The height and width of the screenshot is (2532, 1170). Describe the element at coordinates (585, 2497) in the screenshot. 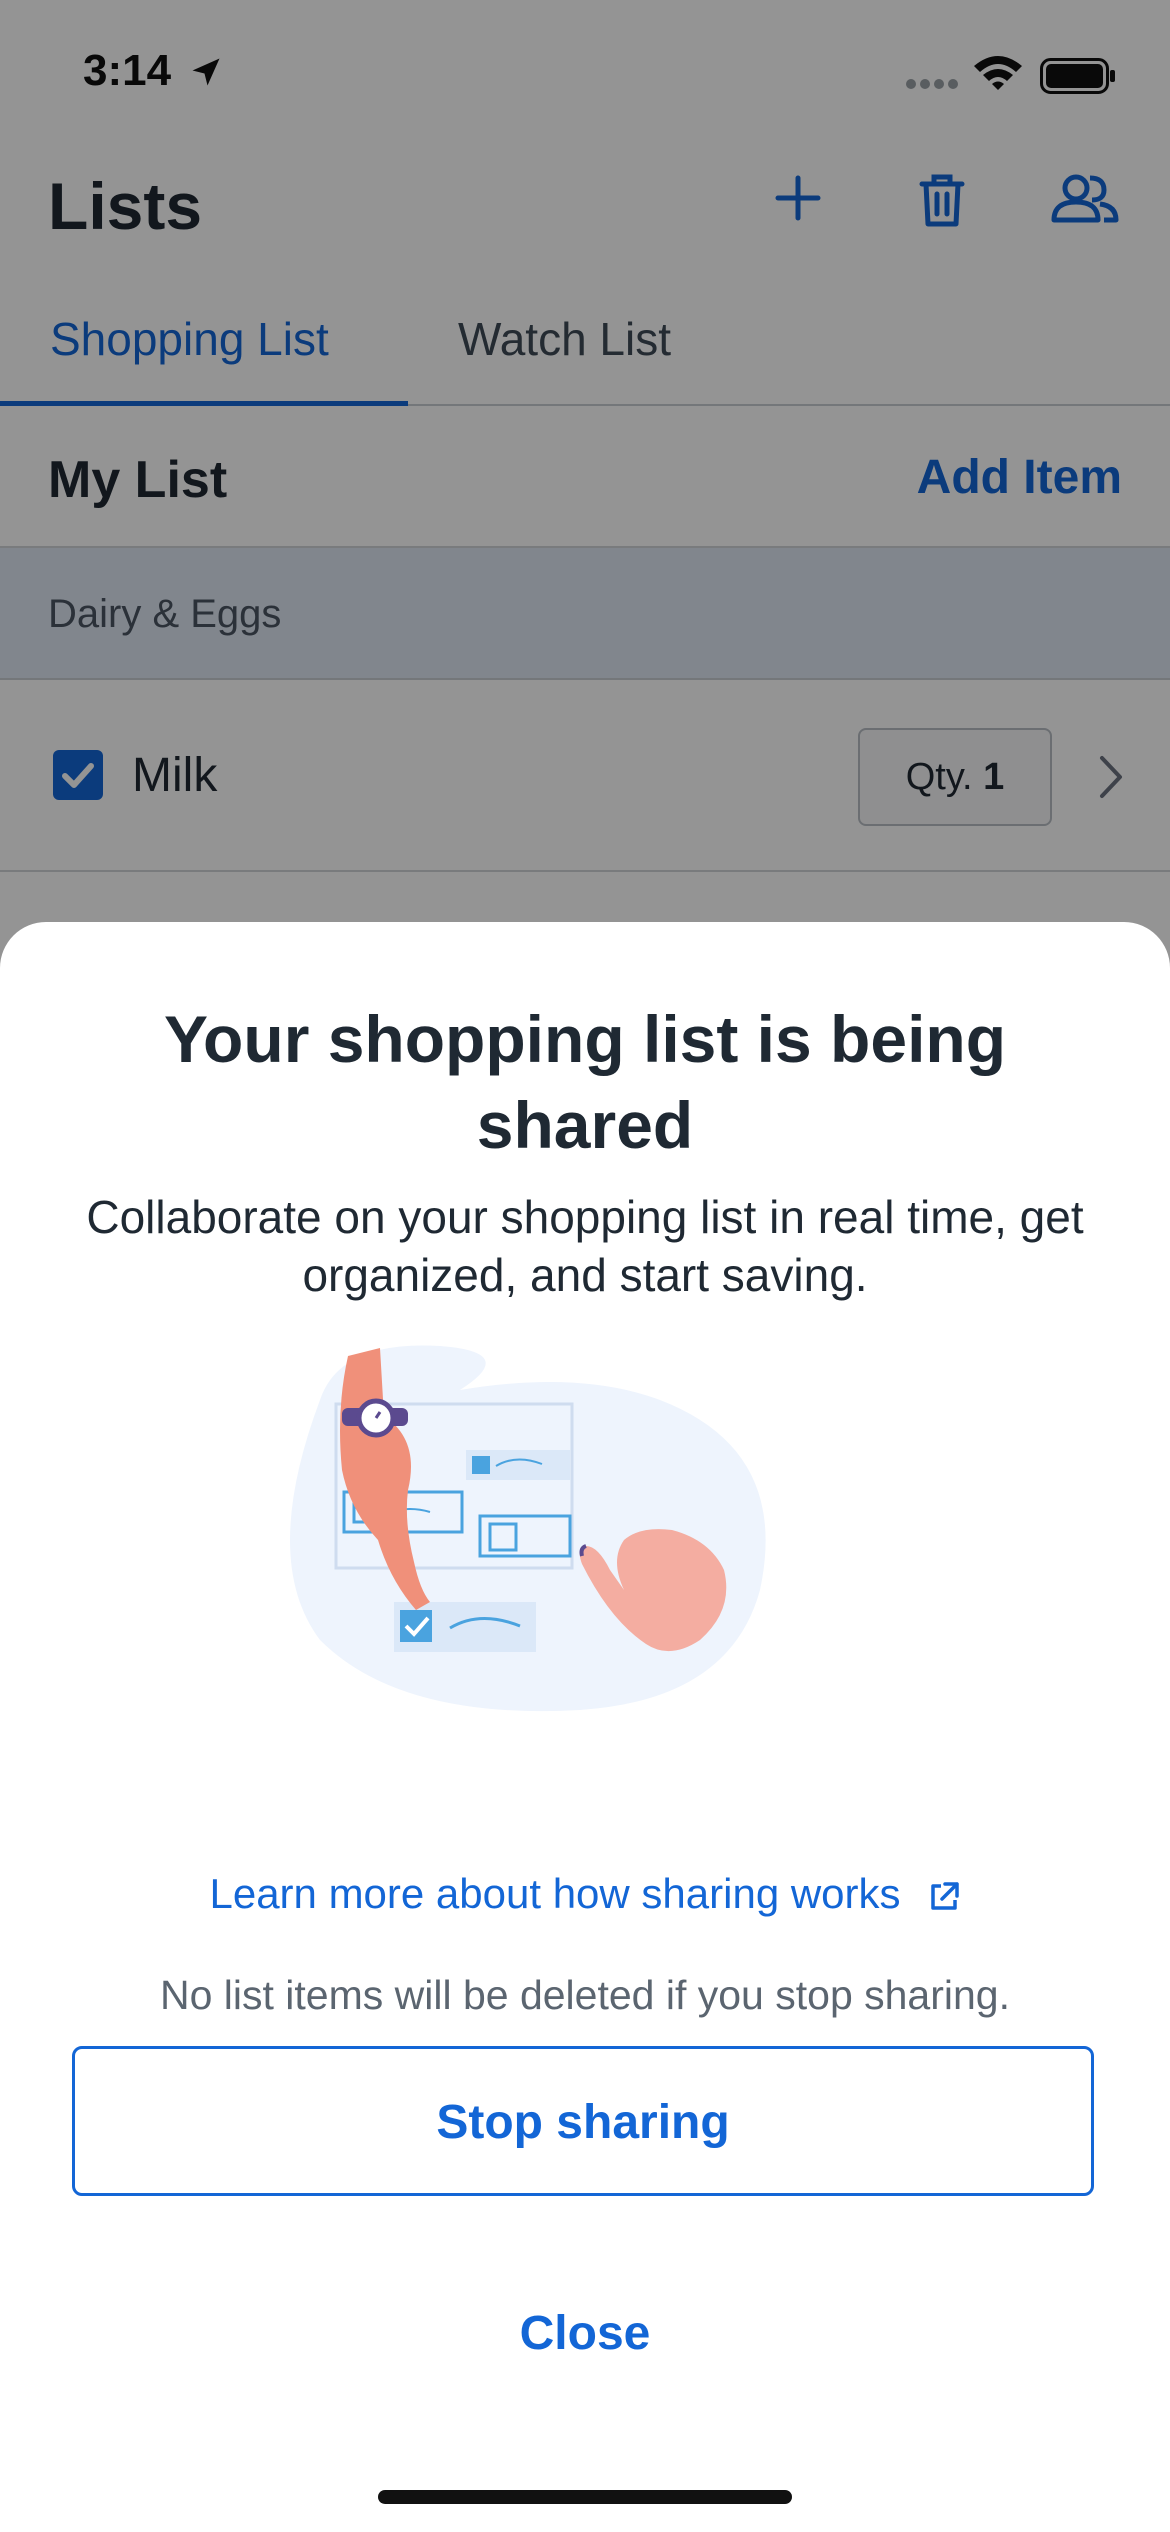

I see `home-indicator` at that location.